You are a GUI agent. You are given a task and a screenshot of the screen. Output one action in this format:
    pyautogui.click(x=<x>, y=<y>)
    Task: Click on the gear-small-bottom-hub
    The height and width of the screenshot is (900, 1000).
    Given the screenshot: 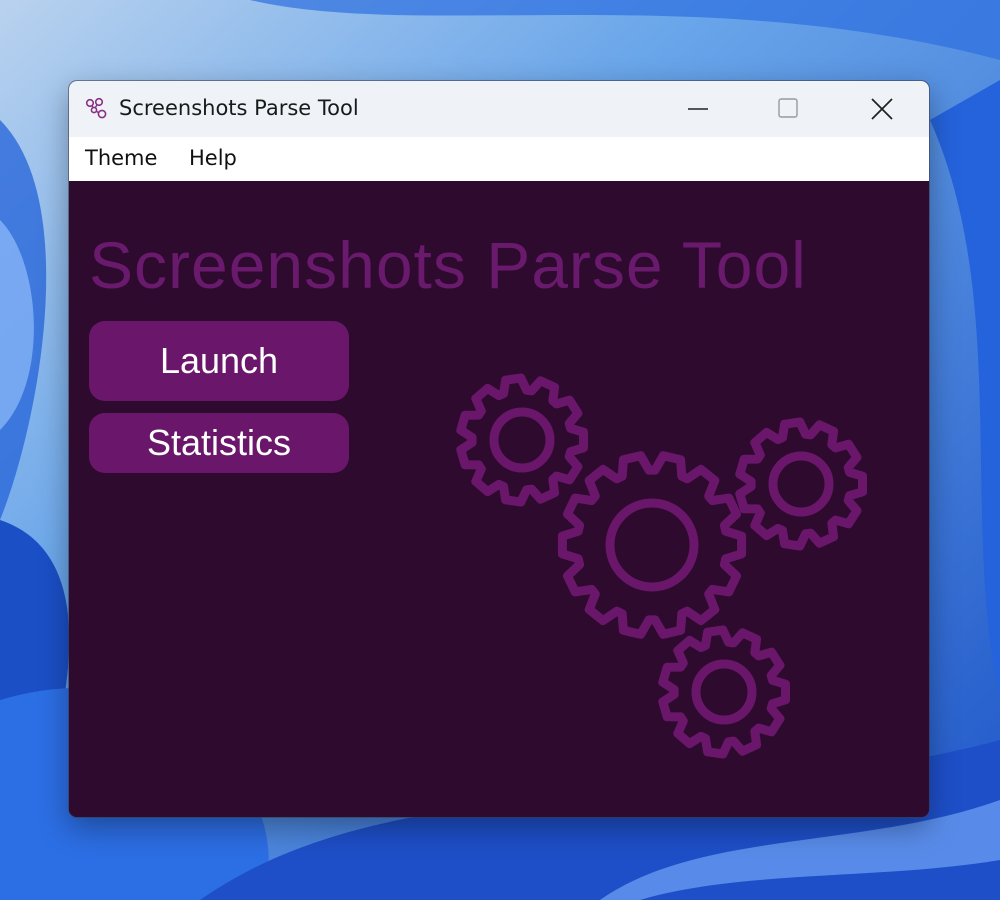 What is the action you would take?
    pyautogui.click(x=724, y=692)
    